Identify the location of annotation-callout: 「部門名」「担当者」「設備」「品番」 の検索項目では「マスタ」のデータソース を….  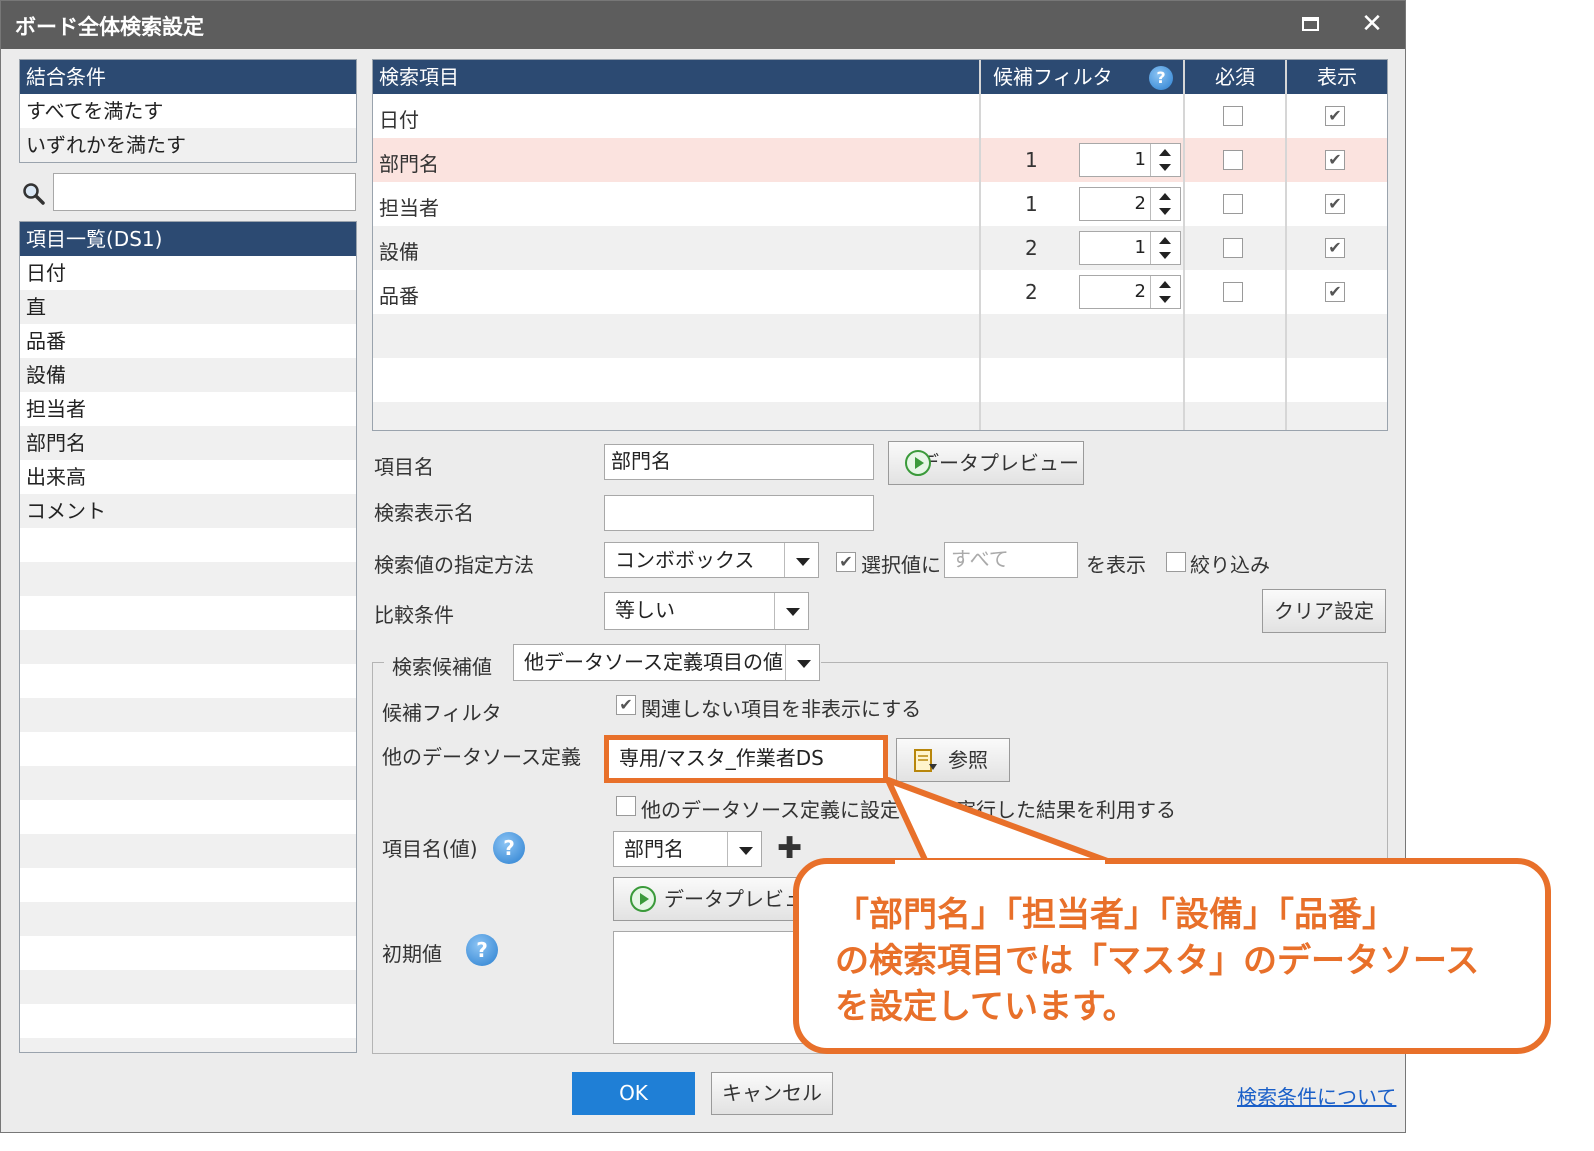
(1172, 956).